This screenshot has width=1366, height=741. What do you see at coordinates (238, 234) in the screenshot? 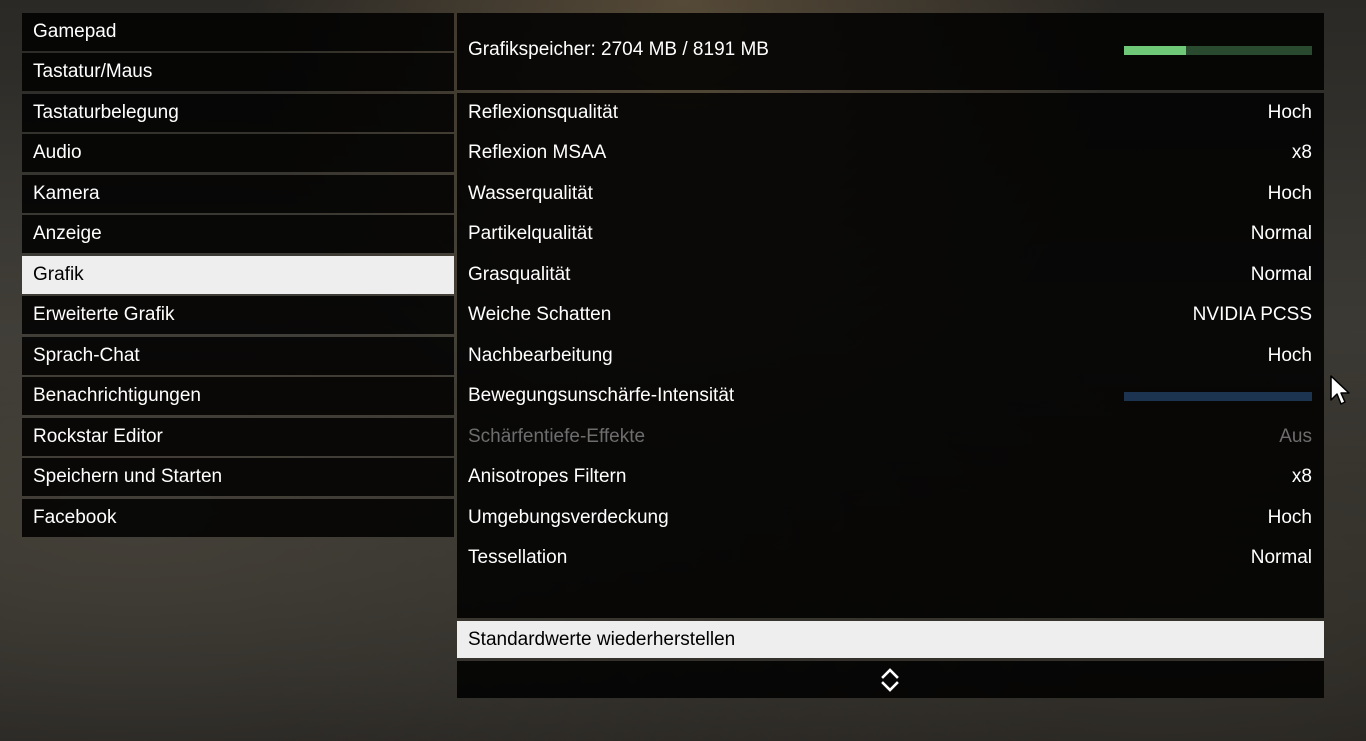
I see `menu-item-anzeige: Anzeige` at bounding box center [238, 234].